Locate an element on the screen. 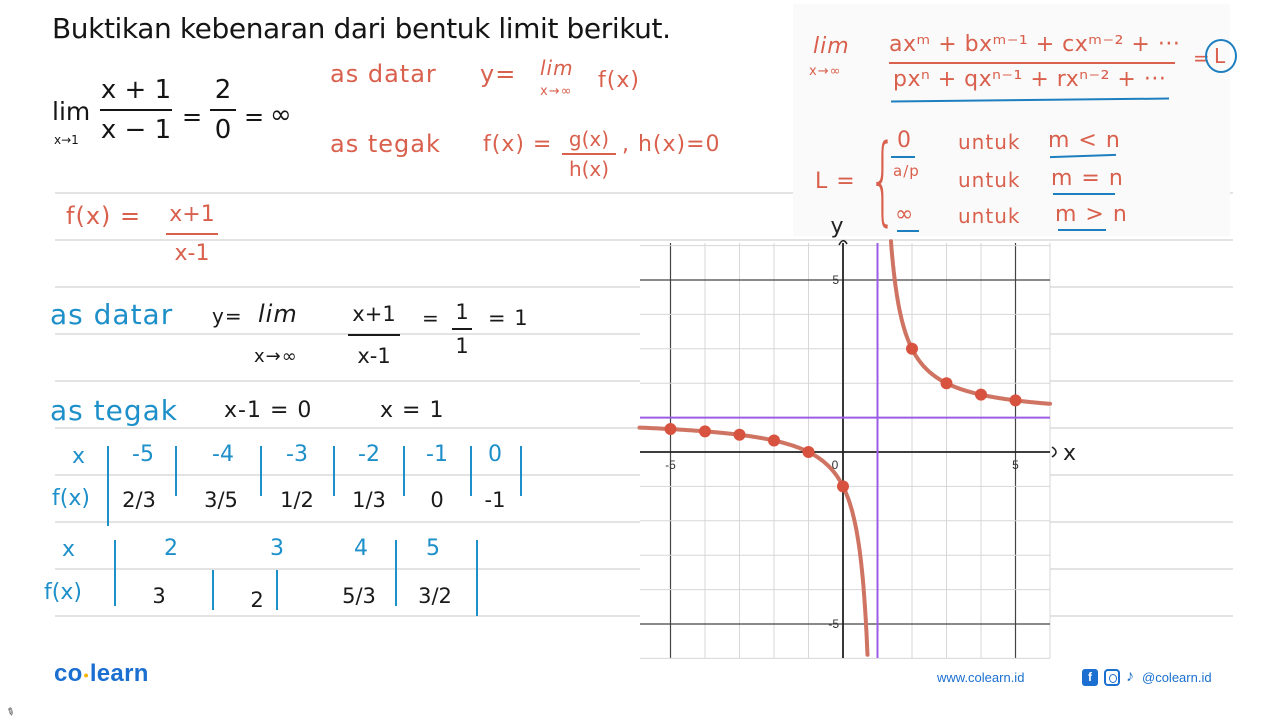 The image size is (1280, 720). social-links: f ♪ @colearn.id is located at coordinates (1147, 677).